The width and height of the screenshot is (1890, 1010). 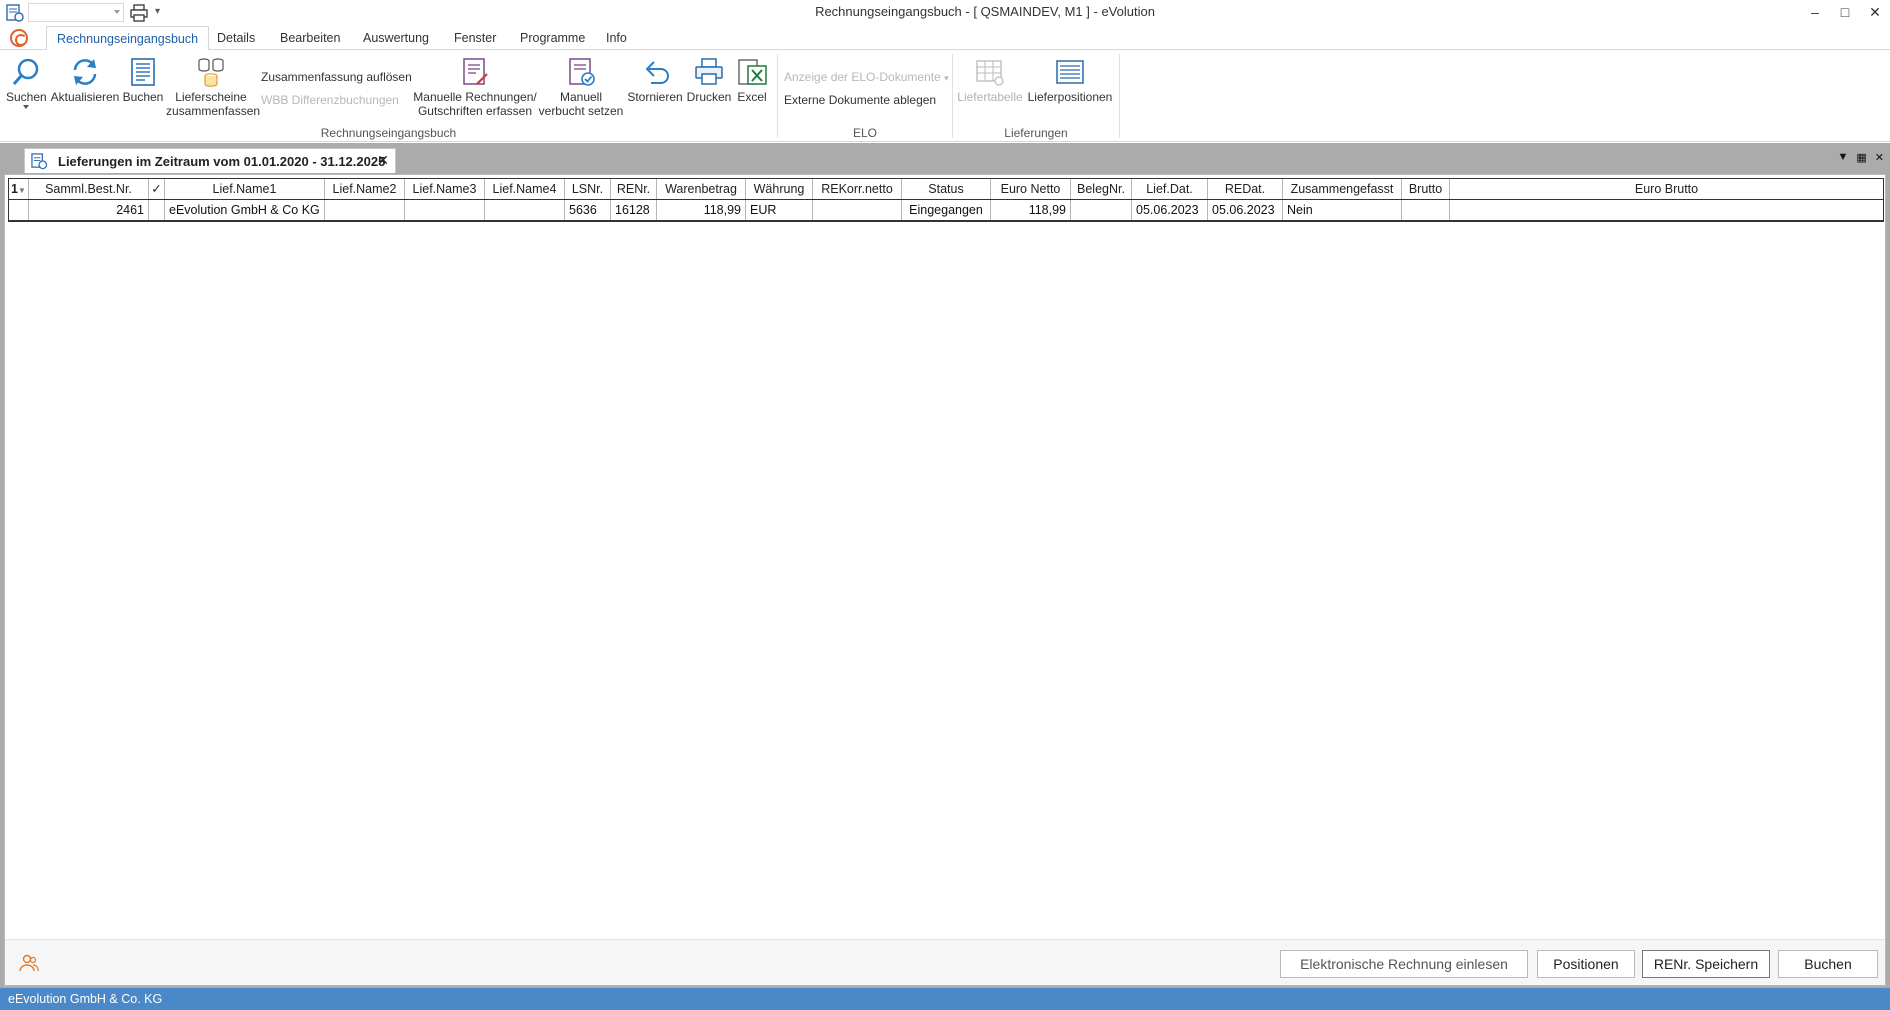 I want to click on lieferscheine-zusammenfassen-button: Lieferscheine zusammenfassen, so click(x=213, y=87).